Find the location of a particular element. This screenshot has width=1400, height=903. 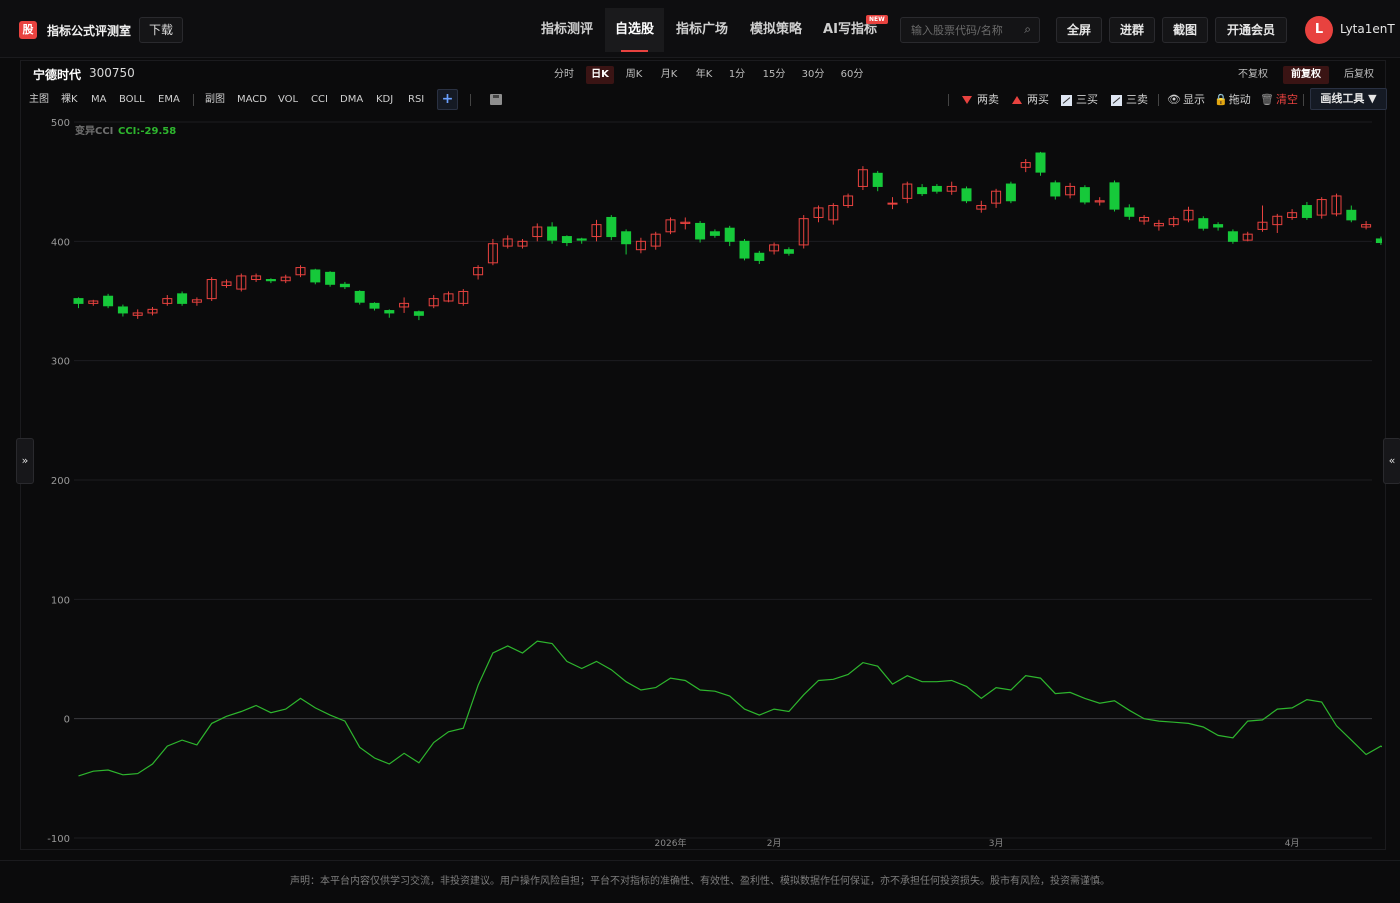

user-name: Lyta1enT is located at coordinates (1367, 29).